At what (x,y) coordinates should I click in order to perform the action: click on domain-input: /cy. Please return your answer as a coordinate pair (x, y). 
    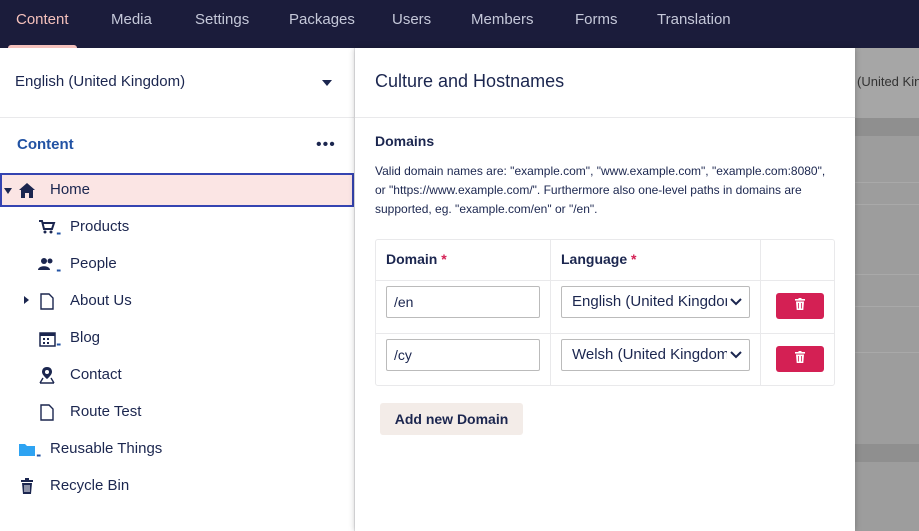
    Looking at the image, I should click on (463, 355).